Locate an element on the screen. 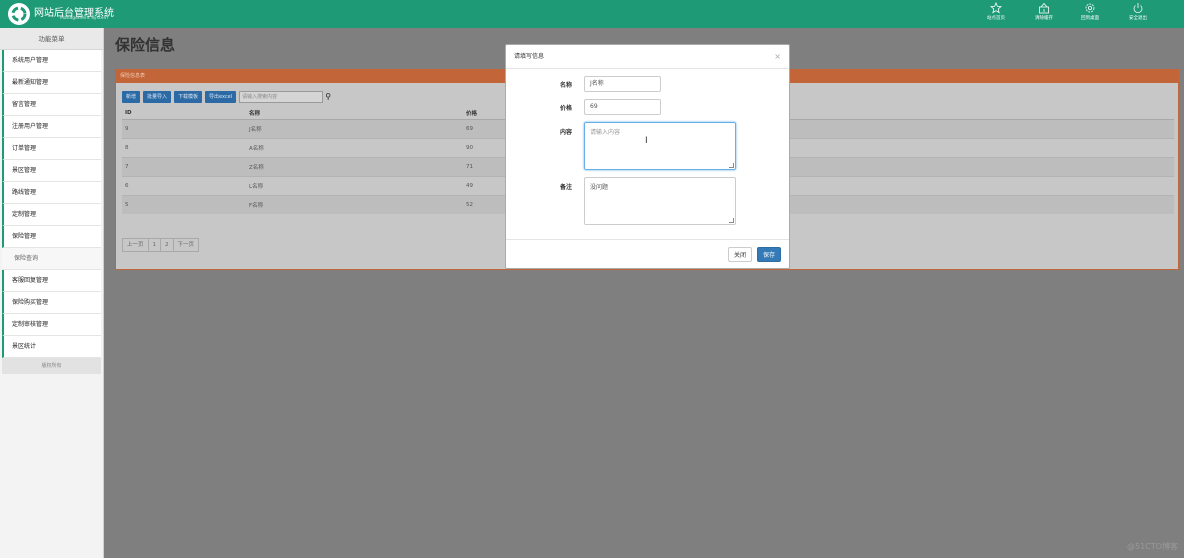  sidebar-item-insurance-purchases: 保险购买管理 is located at coordinates (51, 303).